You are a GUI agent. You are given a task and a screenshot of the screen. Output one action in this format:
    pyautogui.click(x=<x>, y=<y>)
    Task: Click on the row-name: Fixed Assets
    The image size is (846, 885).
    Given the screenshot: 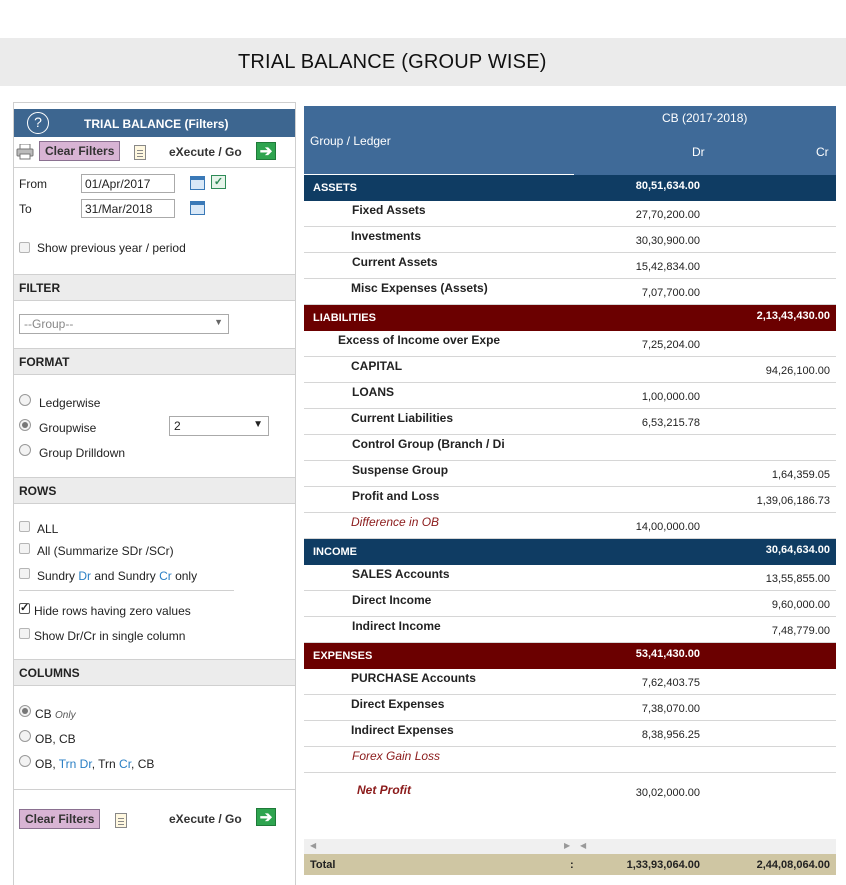 What is the action you would take?
    pyautogui.click(x=389, y=210)
    